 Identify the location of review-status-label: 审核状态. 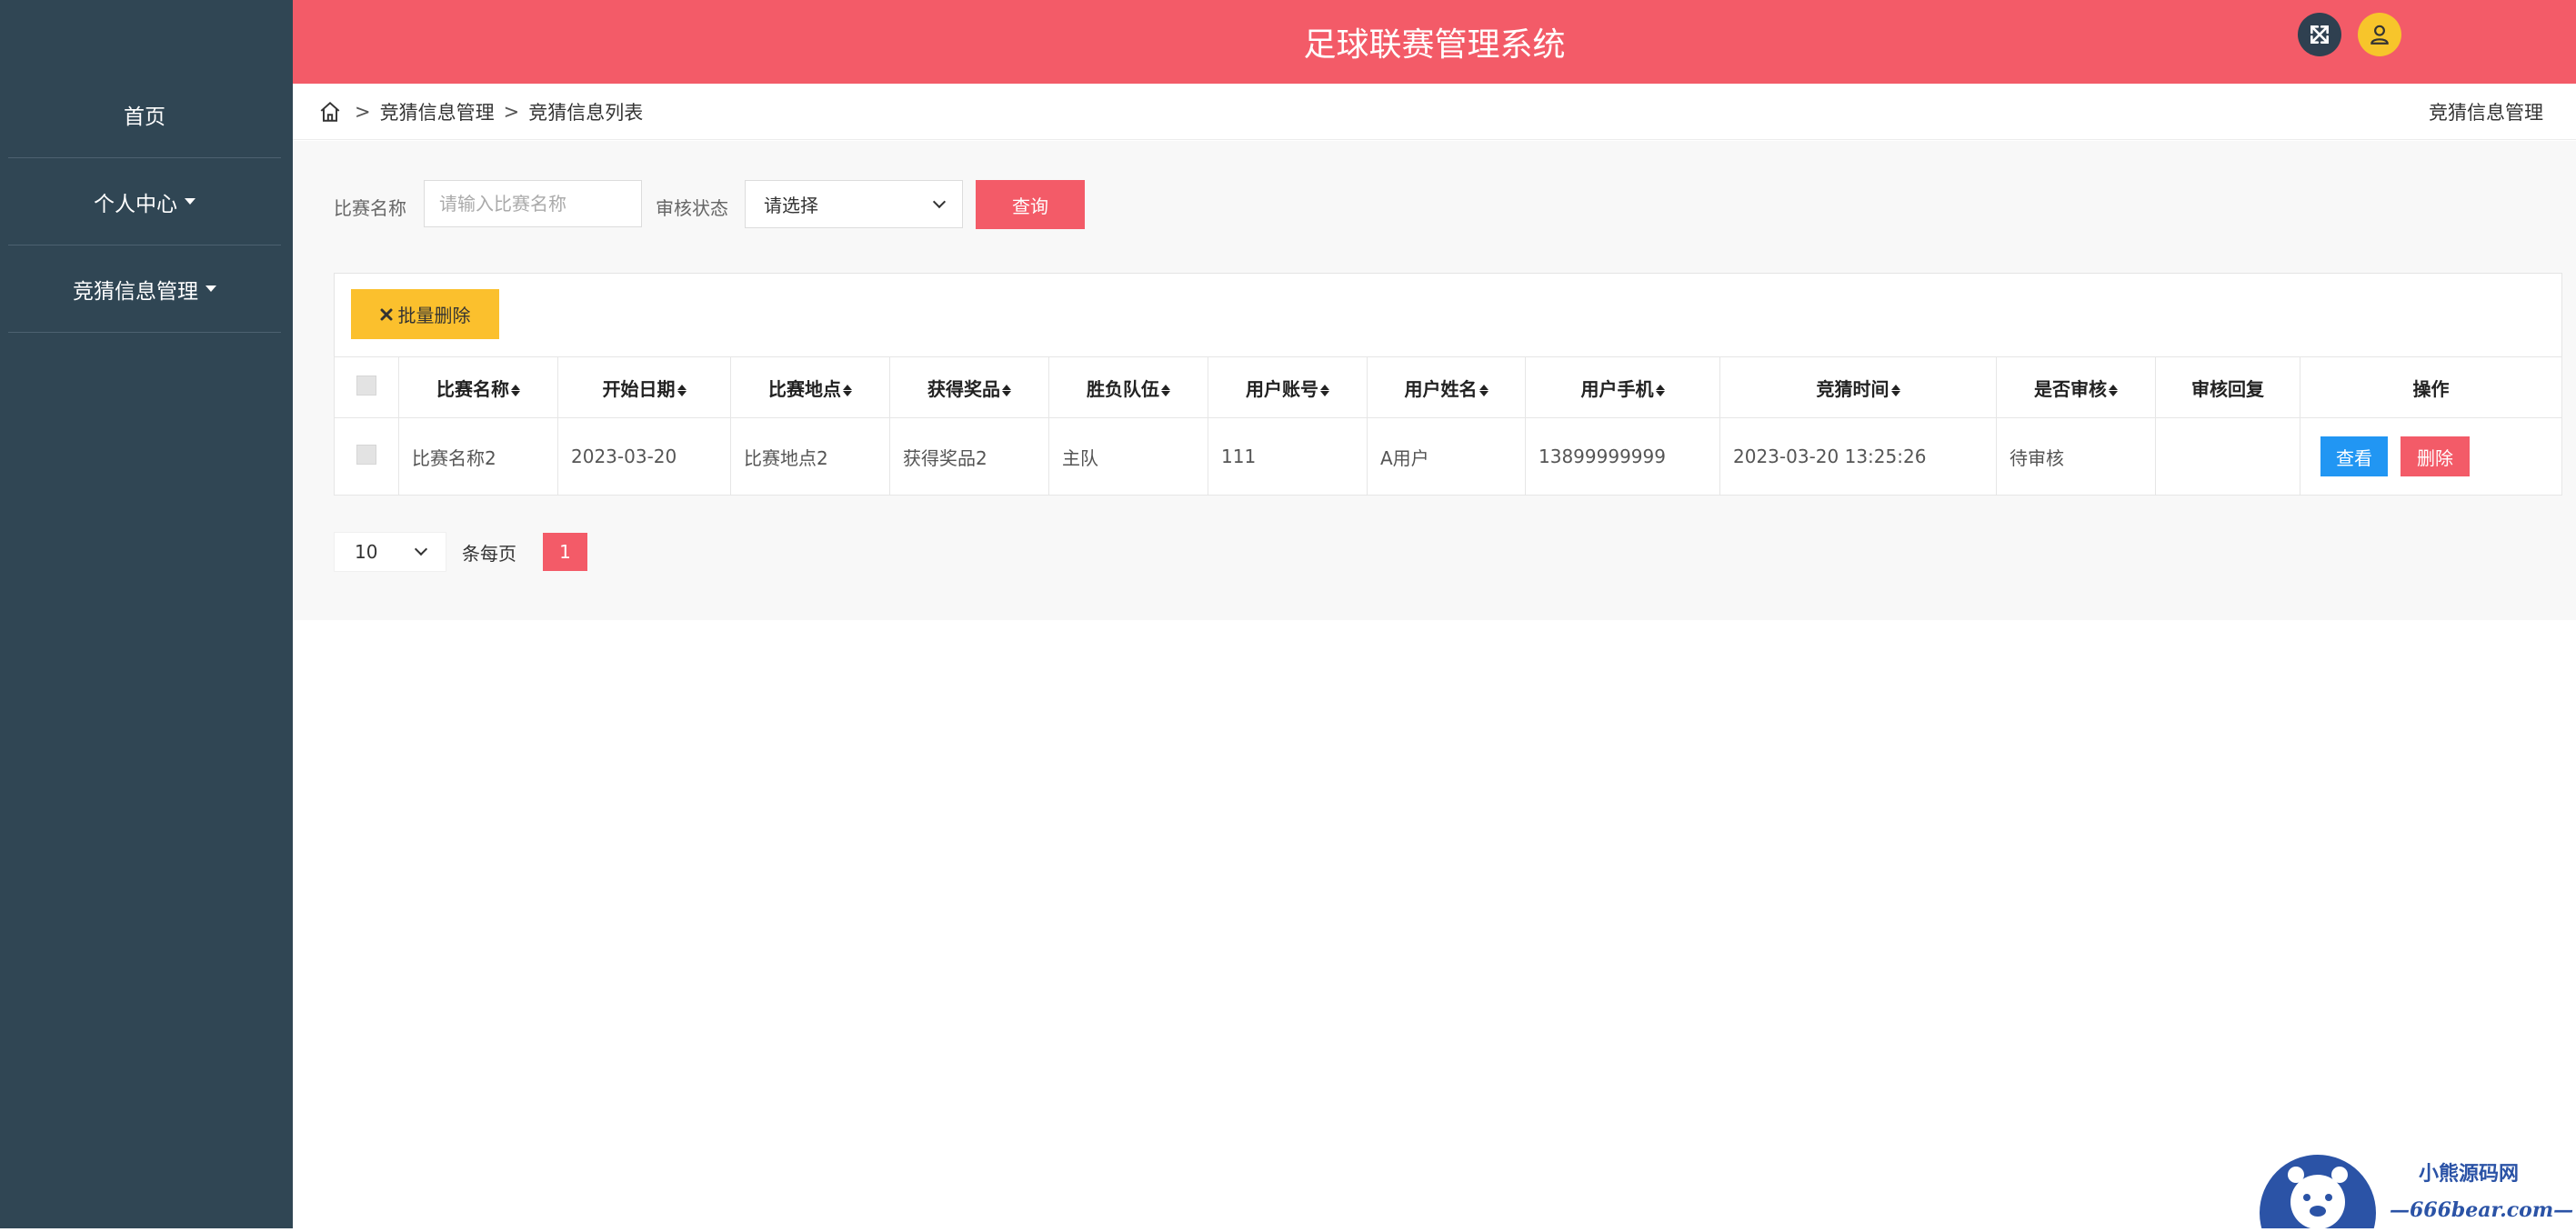
(692, 208).